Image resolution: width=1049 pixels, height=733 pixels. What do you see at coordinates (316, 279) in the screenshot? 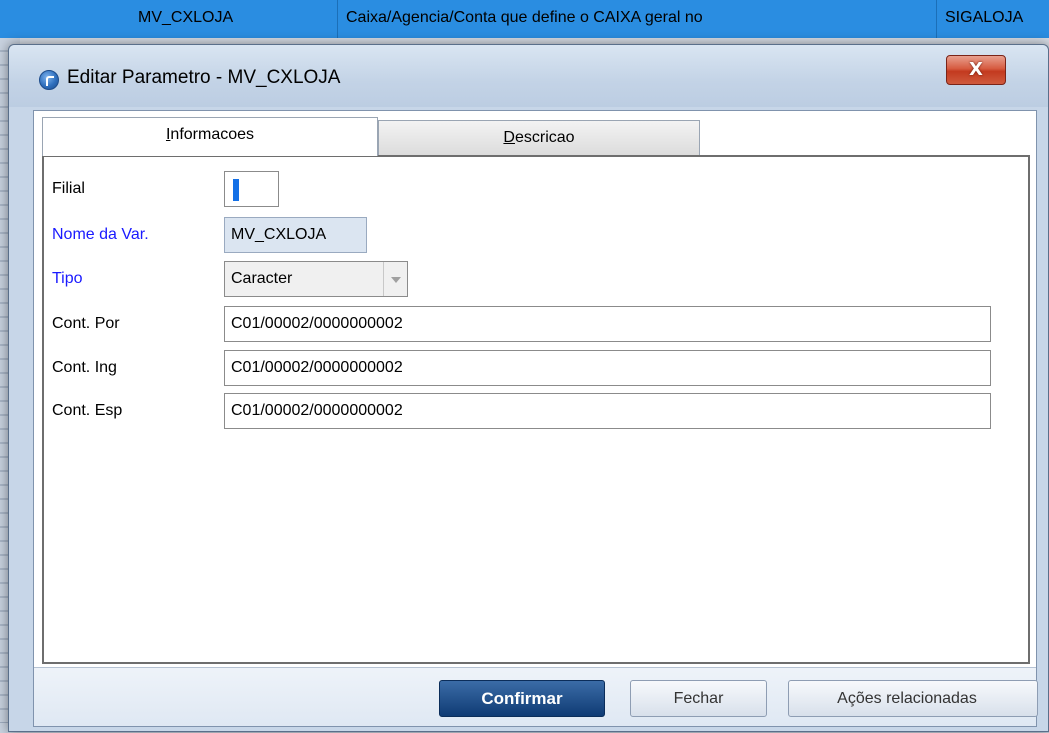
I see `tipo-select: Caracter` at bounding box center [316, 279].